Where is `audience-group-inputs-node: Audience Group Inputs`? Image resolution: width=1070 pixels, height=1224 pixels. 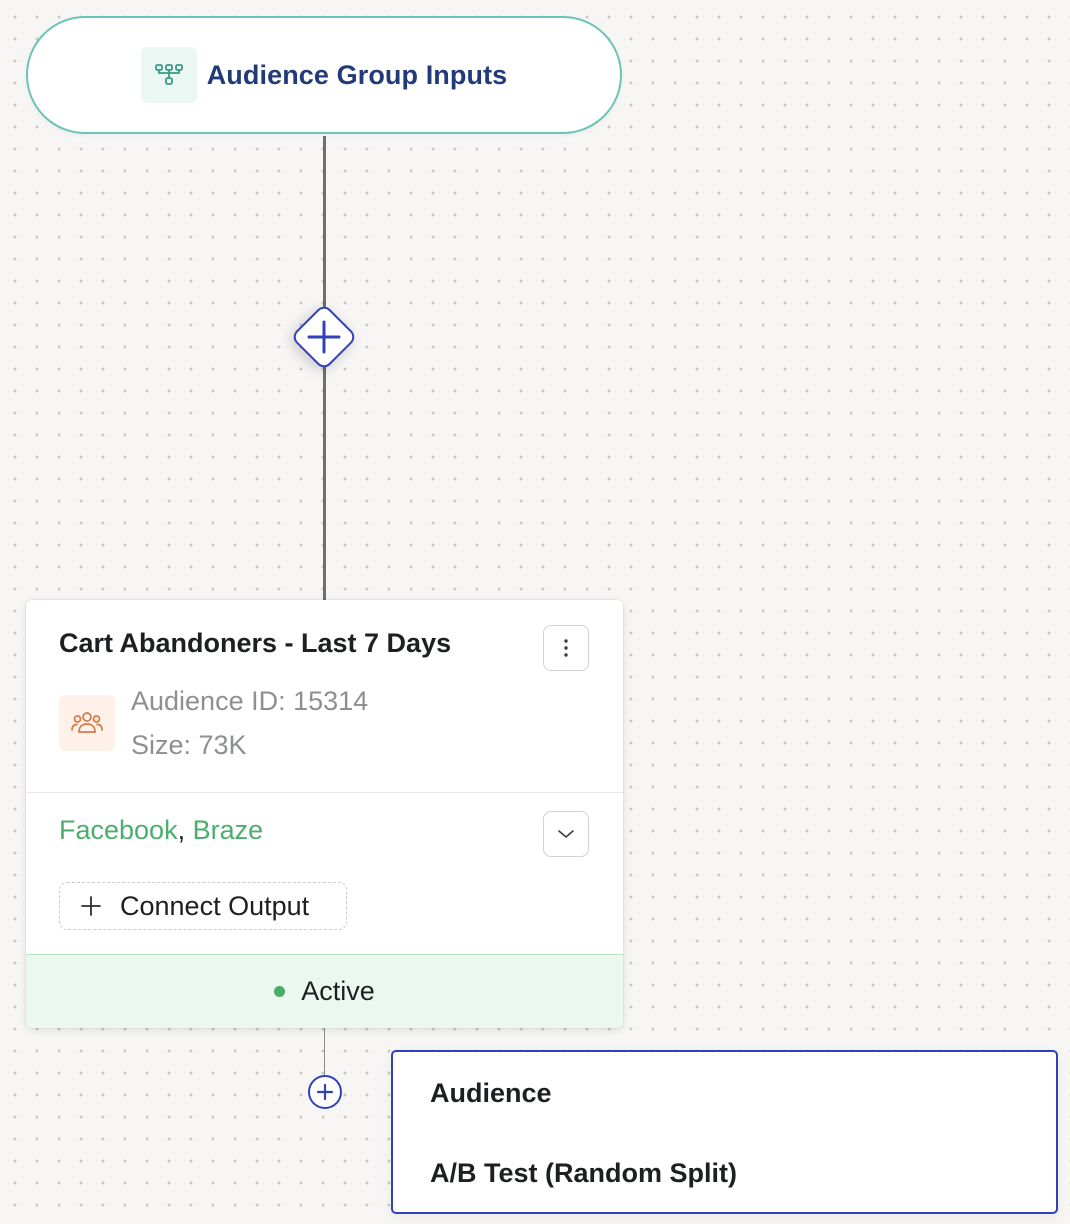
audience-group-inputs-node: Audience Group Inputs is located at coordinates (324, 75).